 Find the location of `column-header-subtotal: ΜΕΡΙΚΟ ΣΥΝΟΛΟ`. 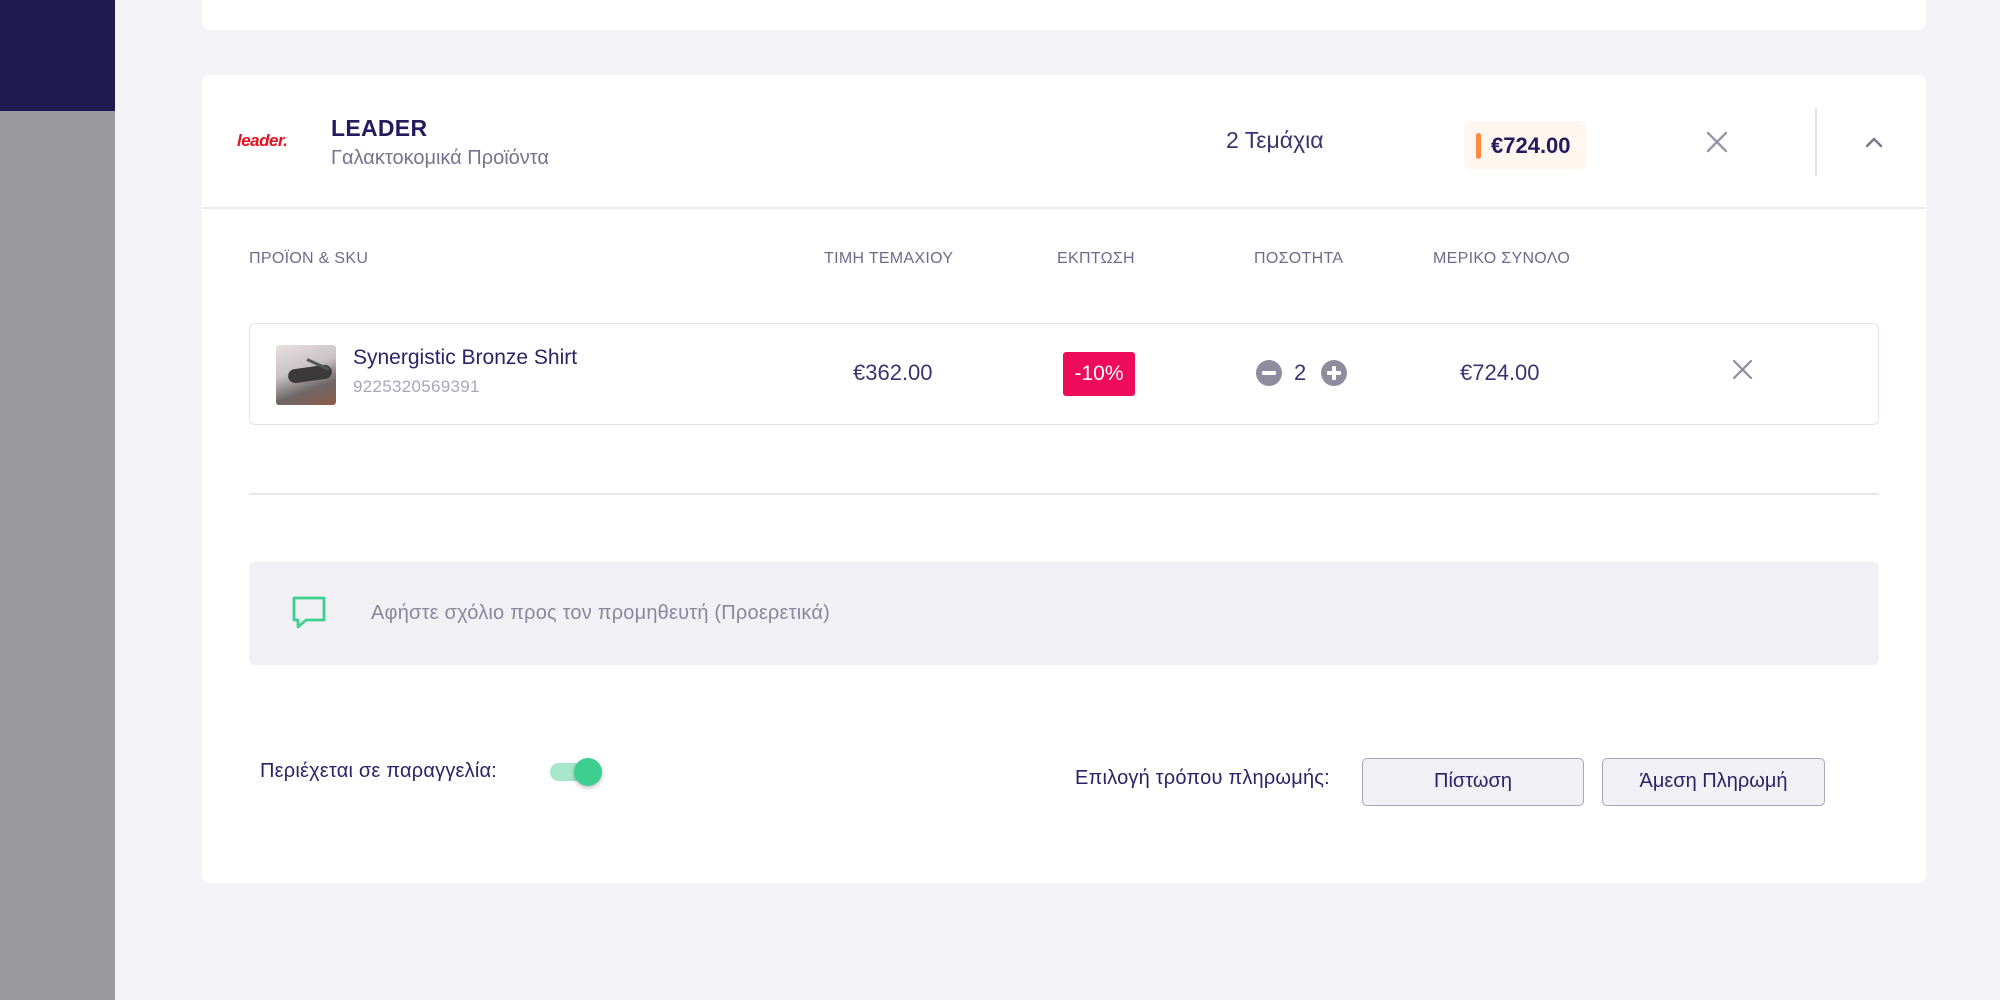

column-header-subtotal: ΜΕΡΙΚΟ ΣΥΝΟΛΟ is located at coordinates (1502, 258).